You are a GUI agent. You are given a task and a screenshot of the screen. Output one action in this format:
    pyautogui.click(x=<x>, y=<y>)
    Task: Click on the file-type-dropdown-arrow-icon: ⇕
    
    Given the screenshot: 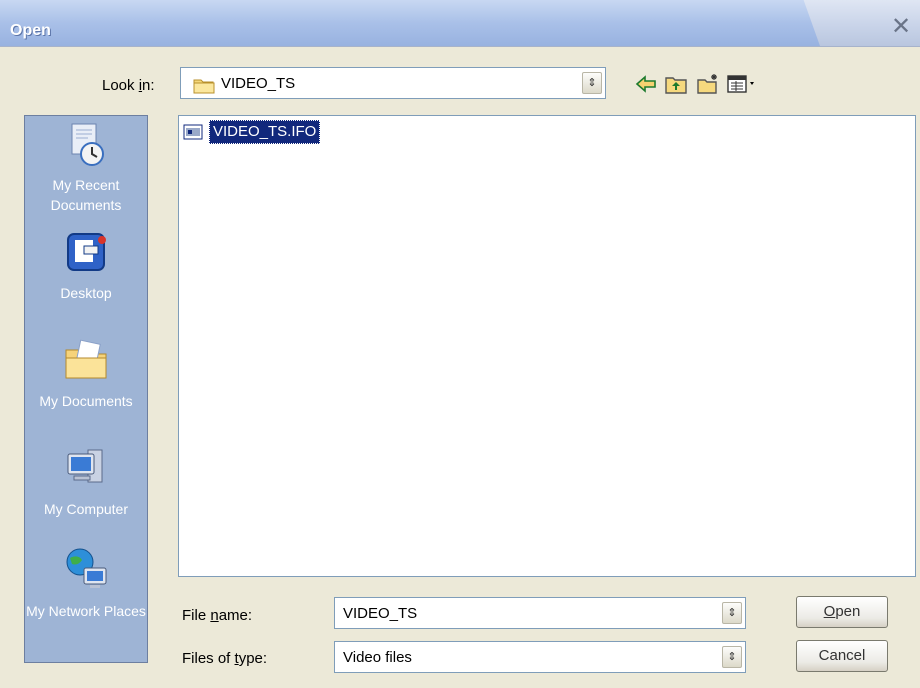 What is the action you would take?
    pyautogui.click(x=732, y=657)
    